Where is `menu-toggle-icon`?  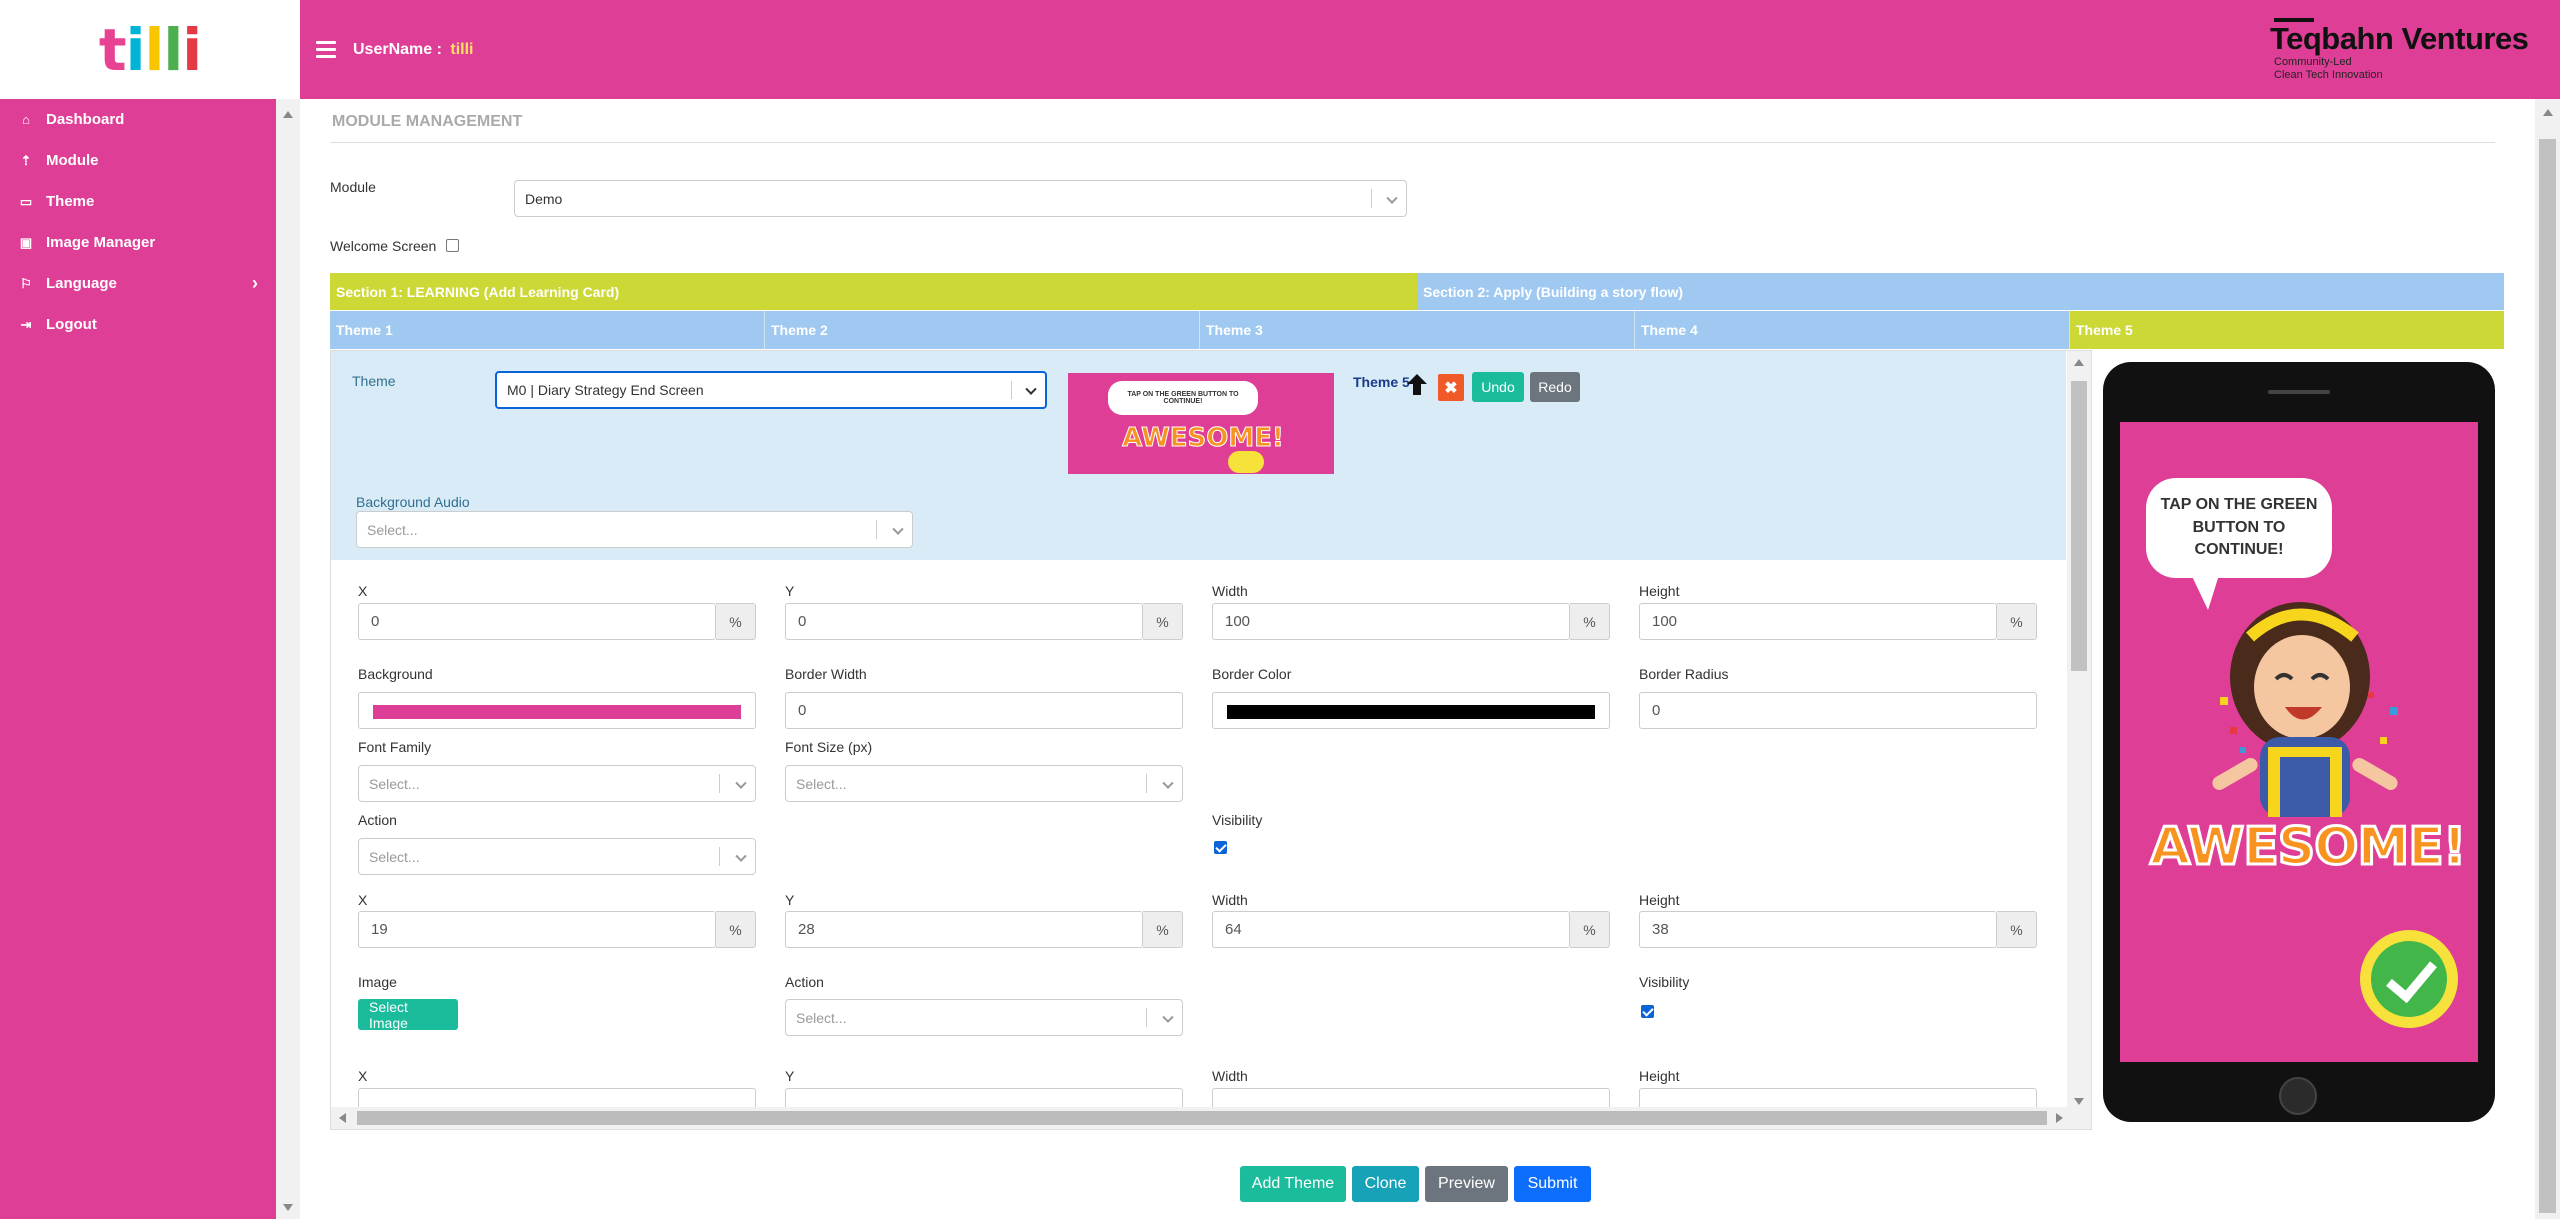 menu-toggle-icon is located at coordinates (326, 49).